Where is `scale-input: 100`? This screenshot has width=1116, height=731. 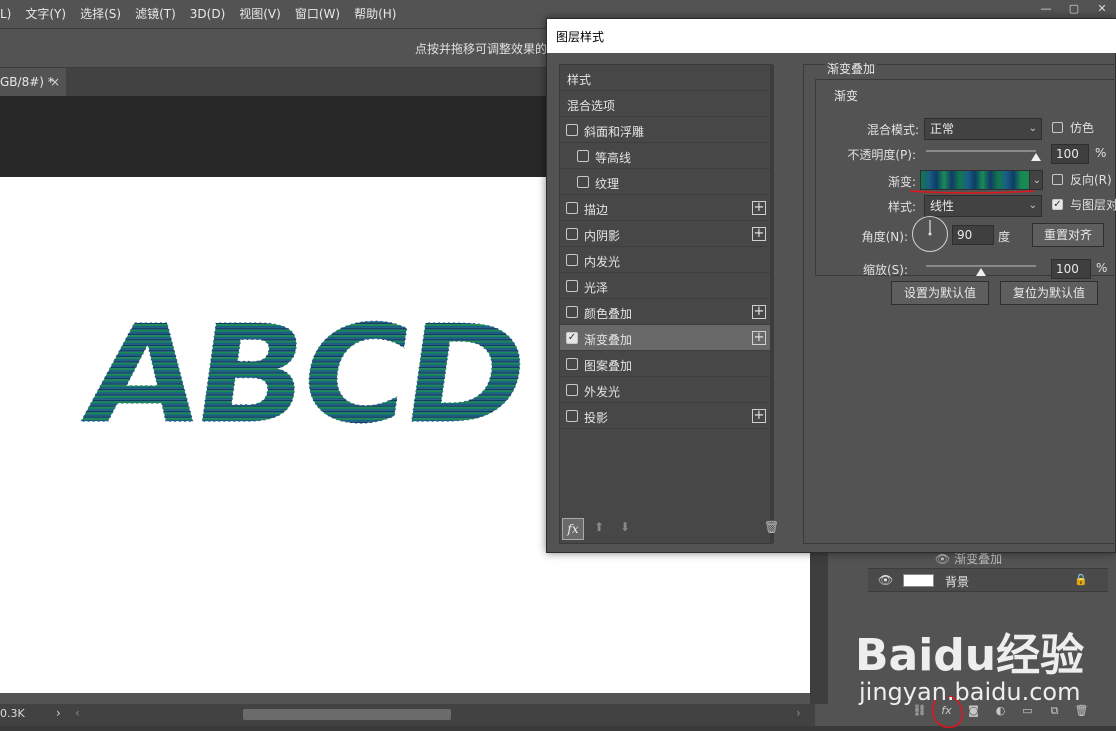
scale-input: 100 is located at coordinates (1071, 269).